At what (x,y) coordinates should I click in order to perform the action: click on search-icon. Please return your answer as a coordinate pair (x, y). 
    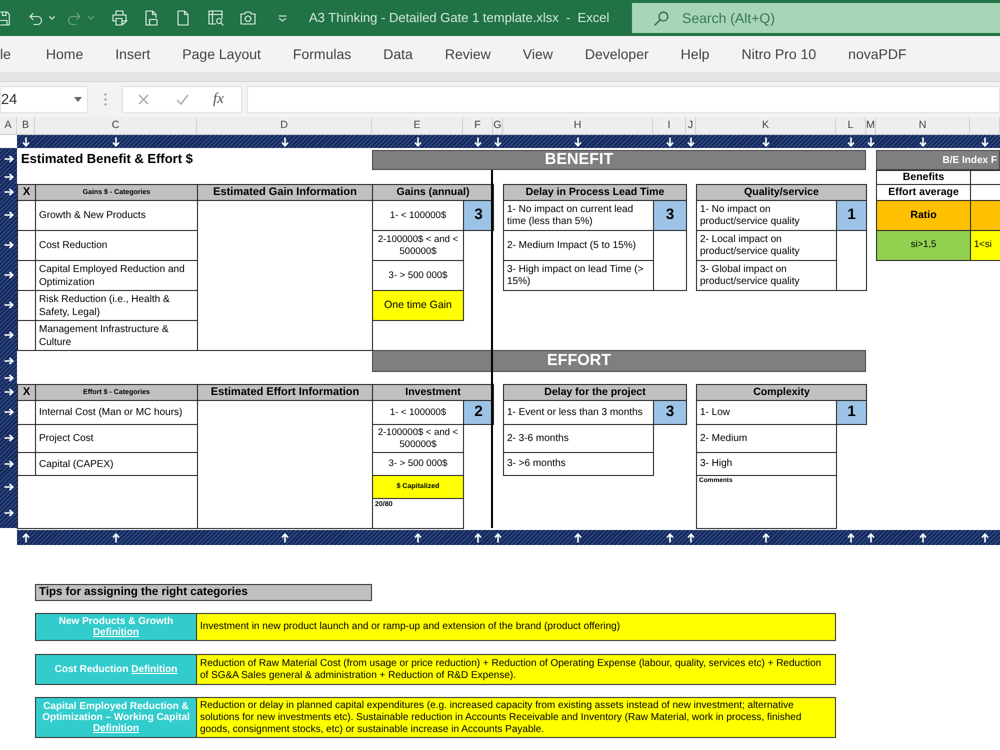
    Looking at the image, I should click on (661, 18).